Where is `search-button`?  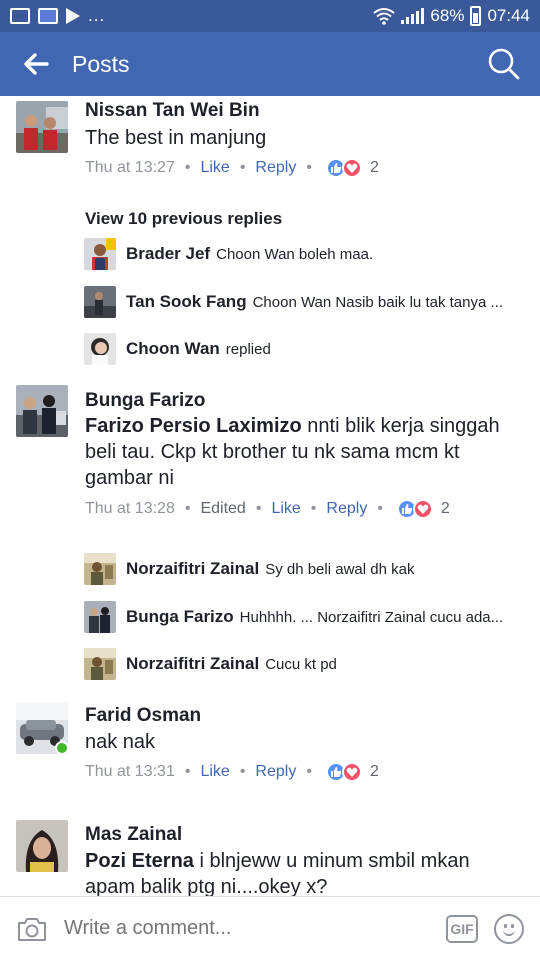 search-button is located at coordinates (504, 64).